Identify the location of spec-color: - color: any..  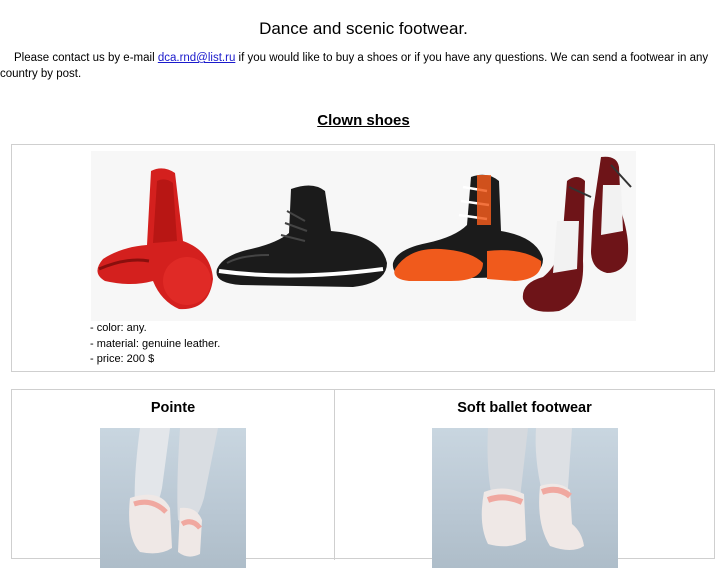
(118, 328).